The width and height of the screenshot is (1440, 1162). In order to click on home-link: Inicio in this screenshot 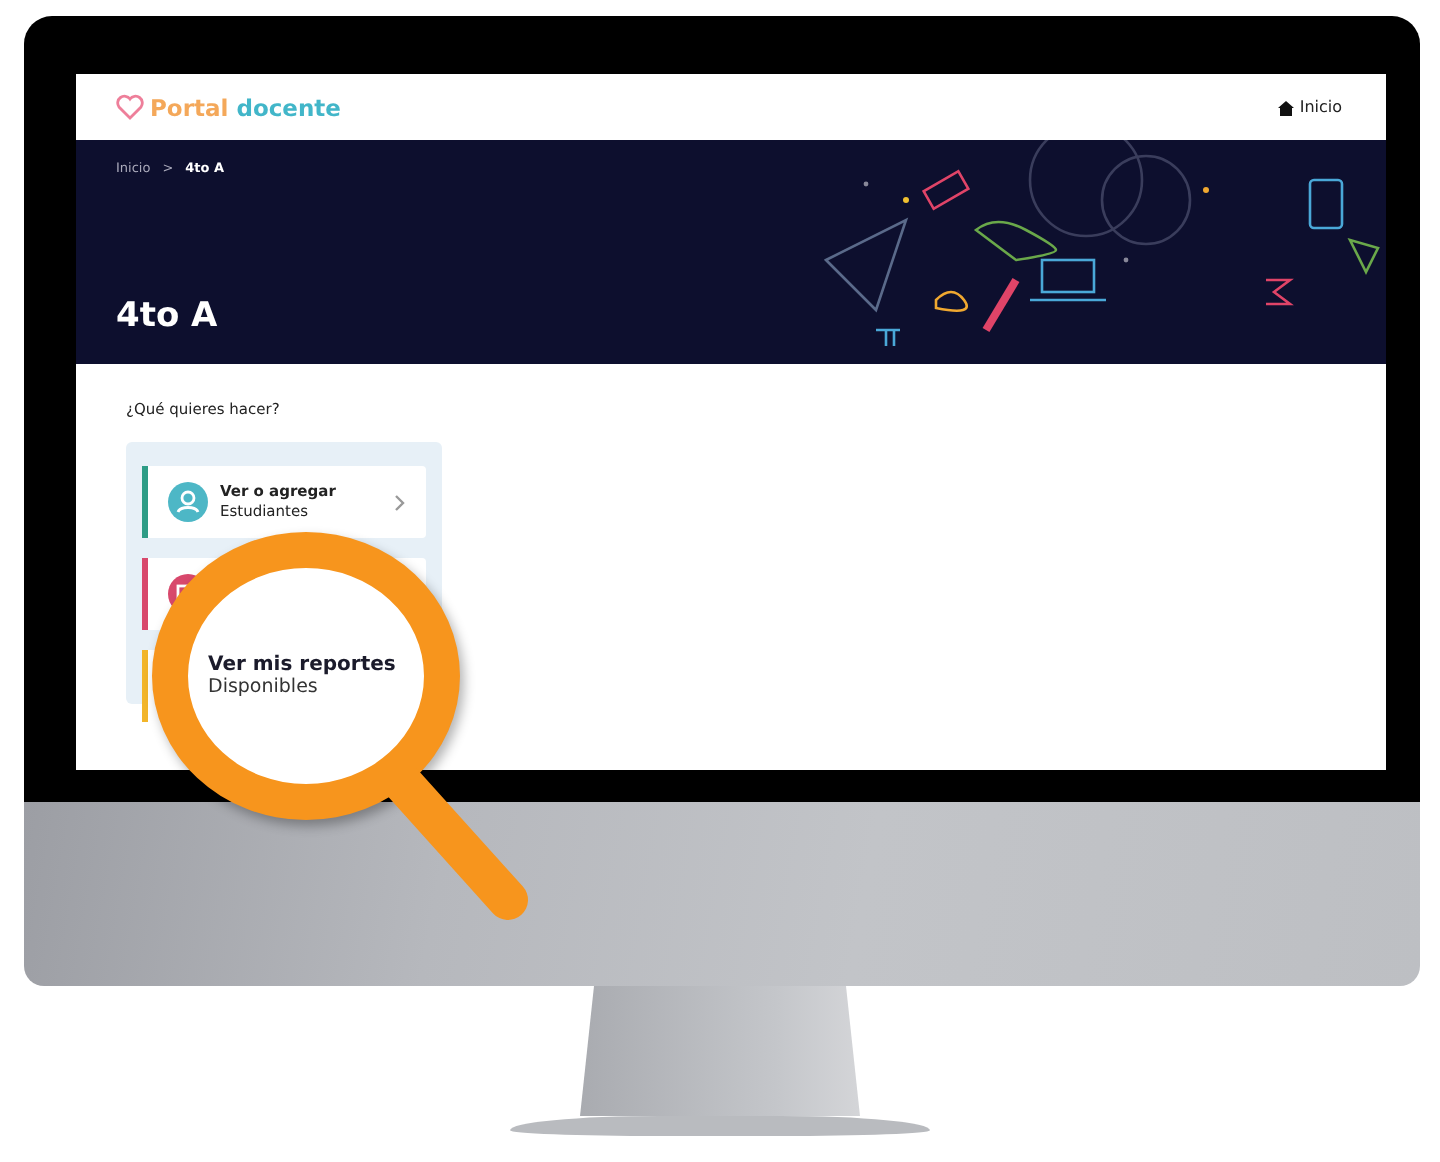, I will do `click(1309, 107)`.